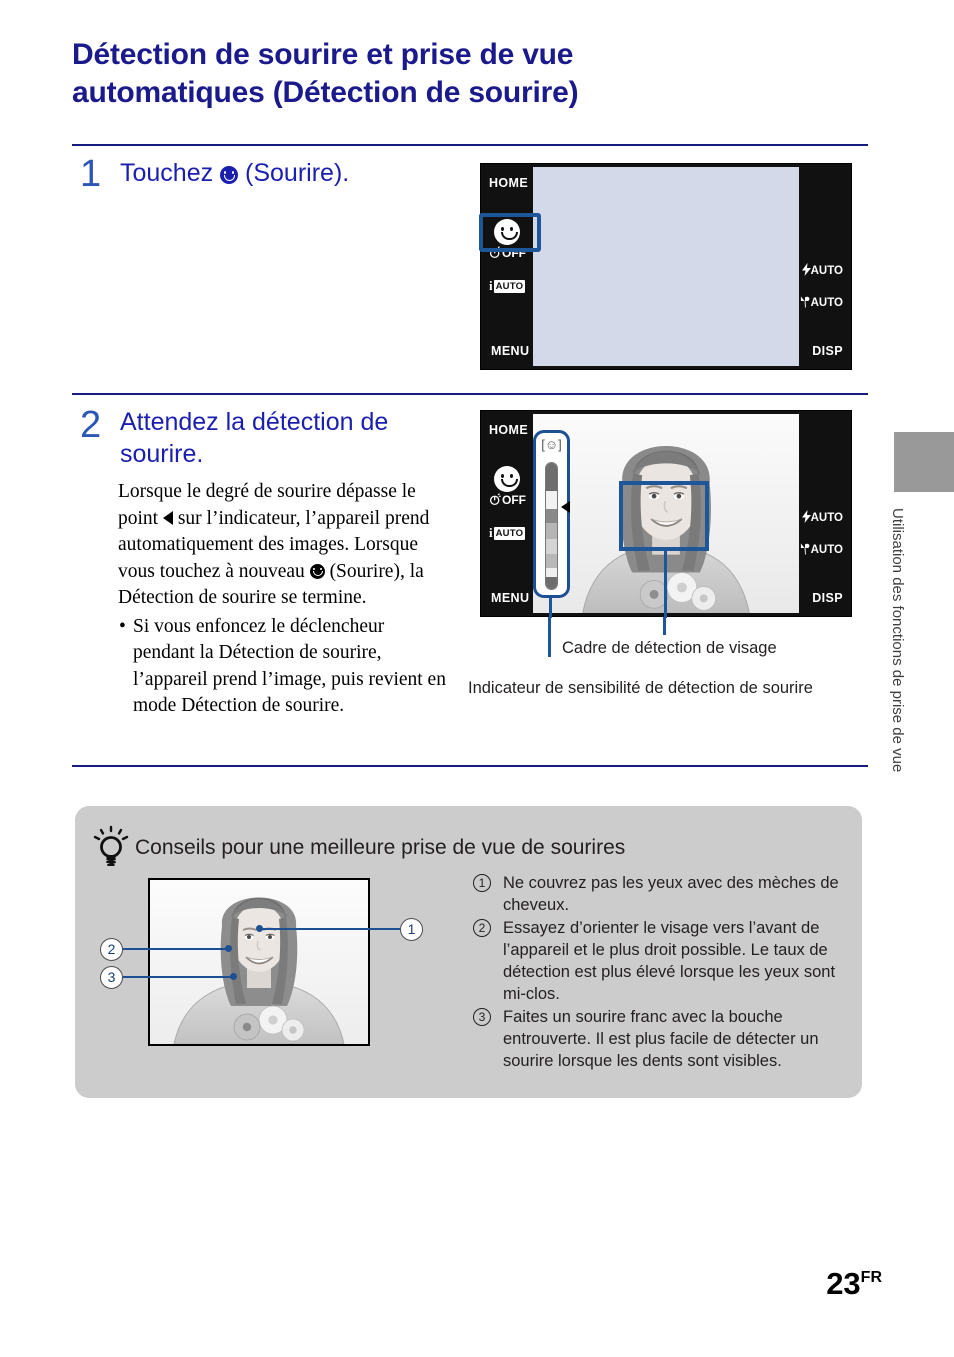 The width and height of the screenshot is (954, 1357). What do you see at coordinates (111, 949) in the screenshot?
I see `callout-2: 2` at bounding box center [111, 949].